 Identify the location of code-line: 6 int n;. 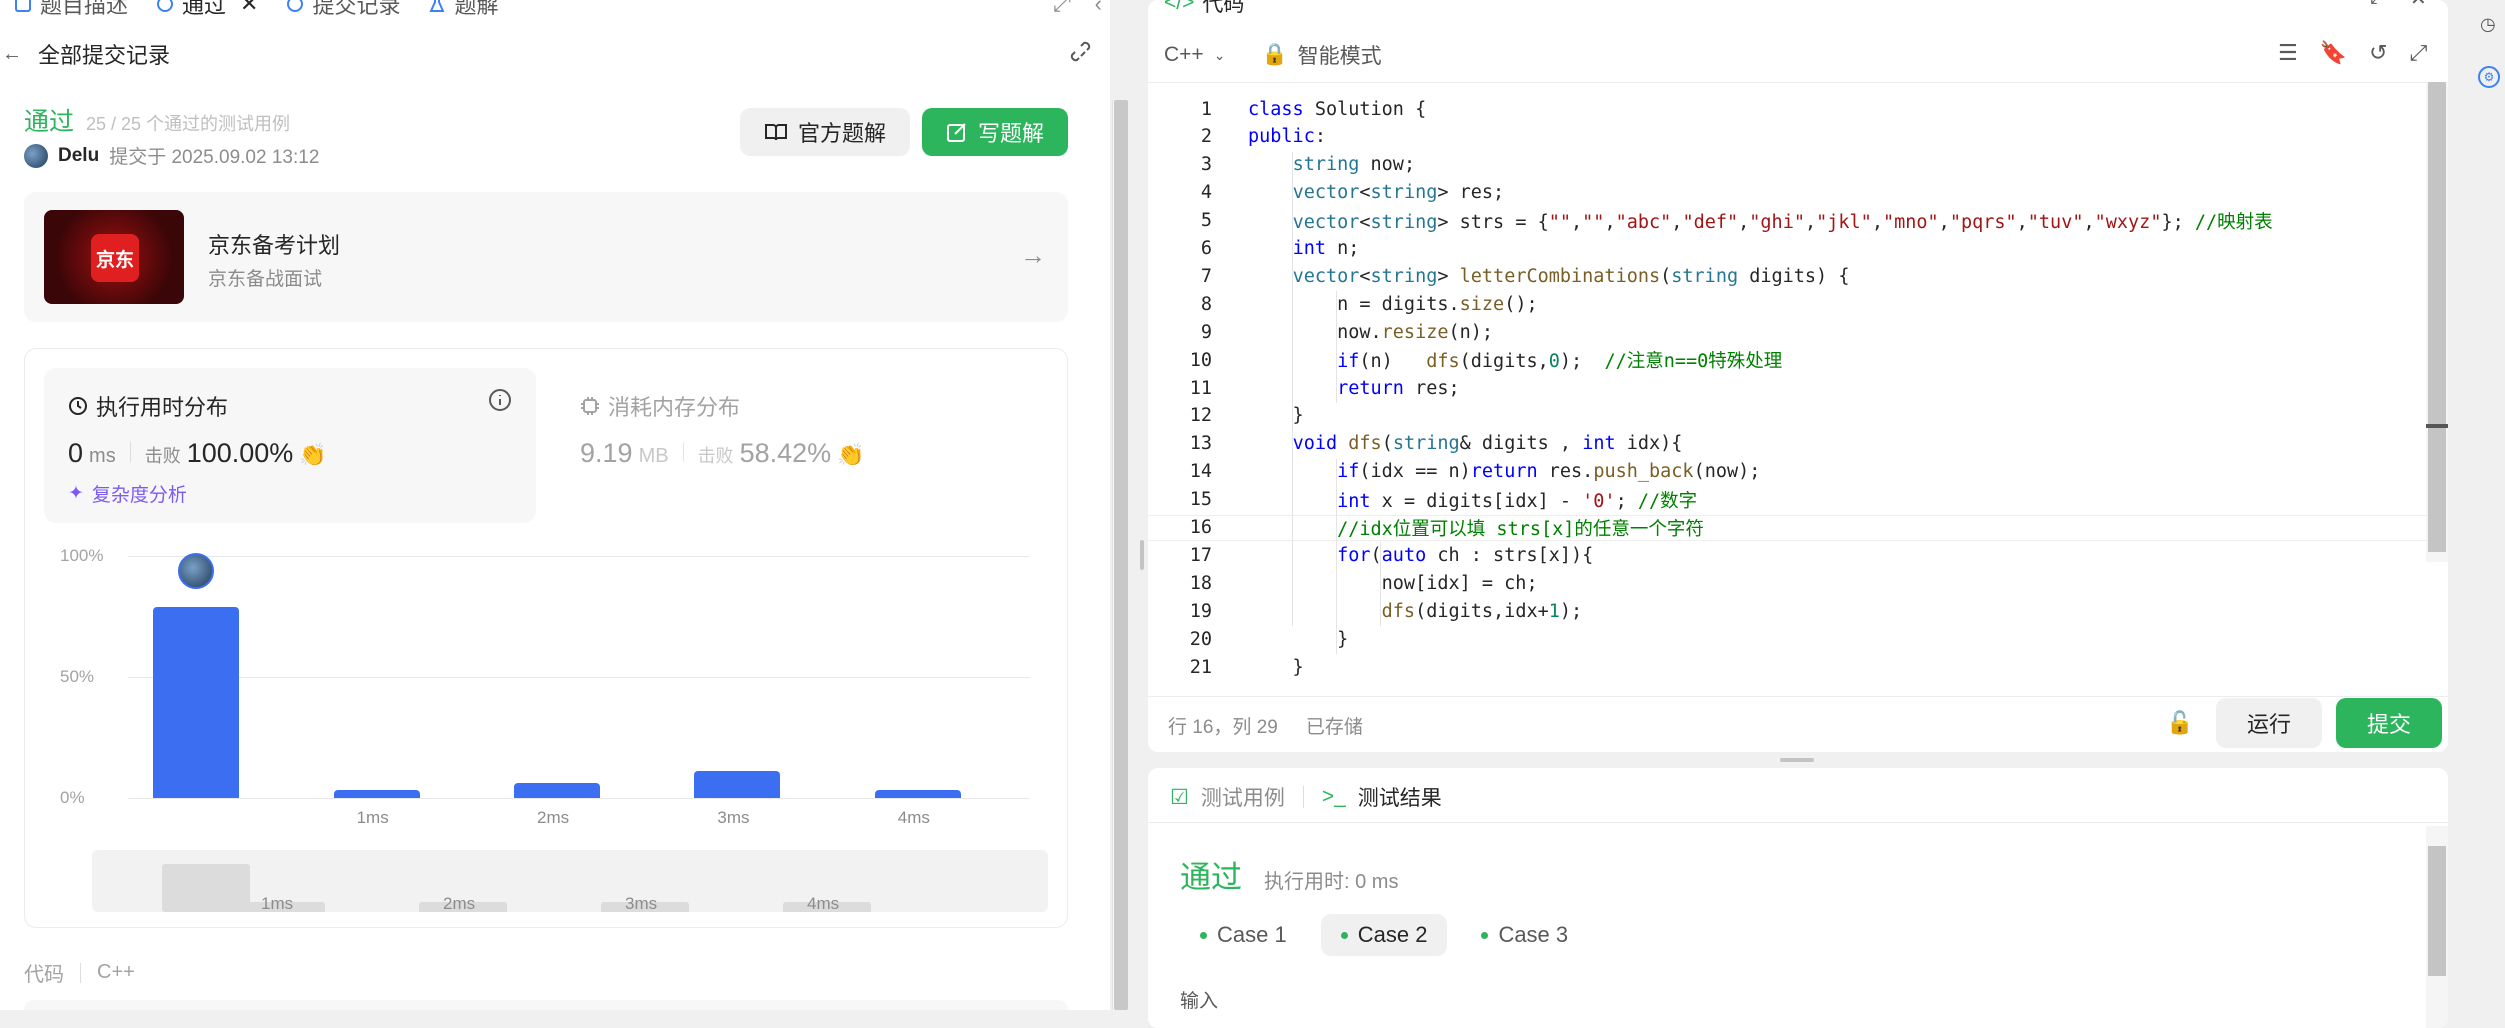
(1787, 249).